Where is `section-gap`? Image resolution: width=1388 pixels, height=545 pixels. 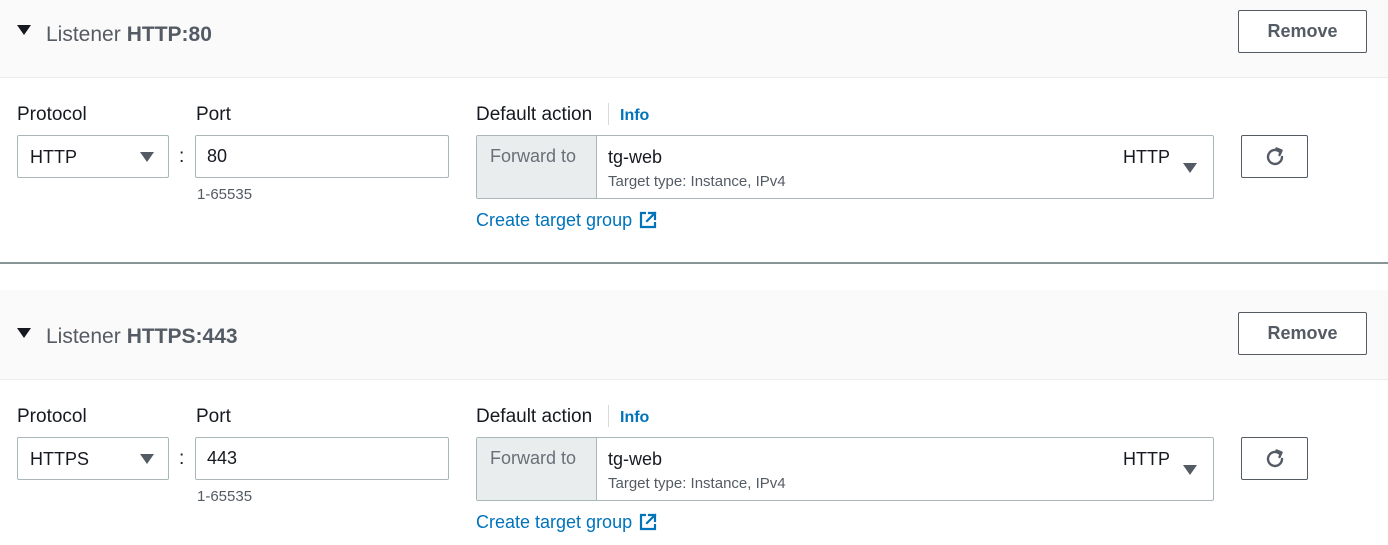 section-gap is located at coordinates (694, 277).